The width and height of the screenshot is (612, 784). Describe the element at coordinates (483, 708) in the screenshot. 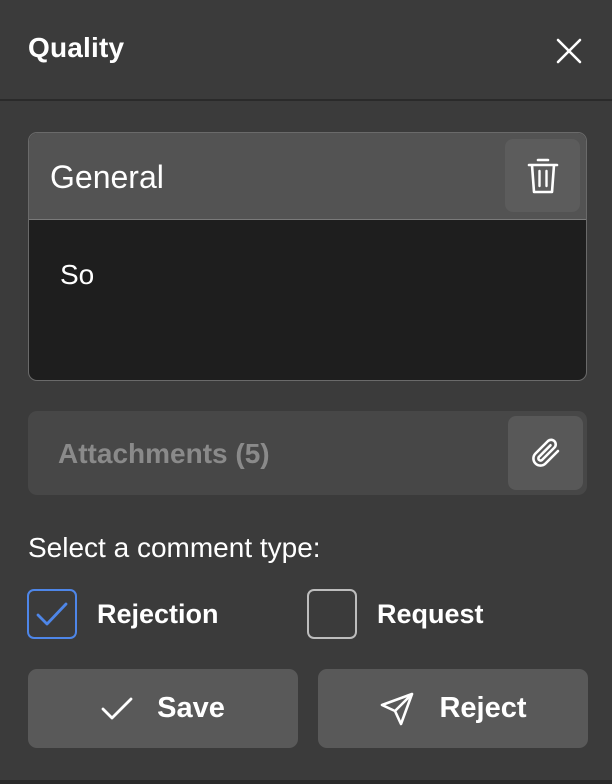

I see `reject-label: Reject` at that location.